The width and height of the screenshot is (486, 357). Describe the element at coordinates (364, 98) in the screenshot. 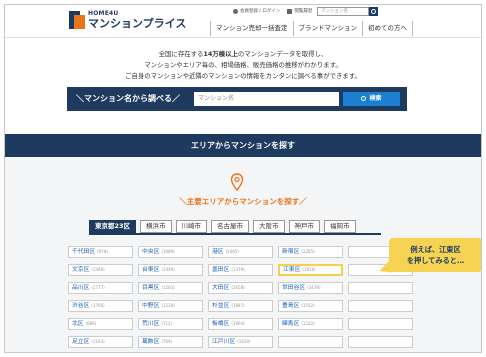

I see `search-icon` at that location.